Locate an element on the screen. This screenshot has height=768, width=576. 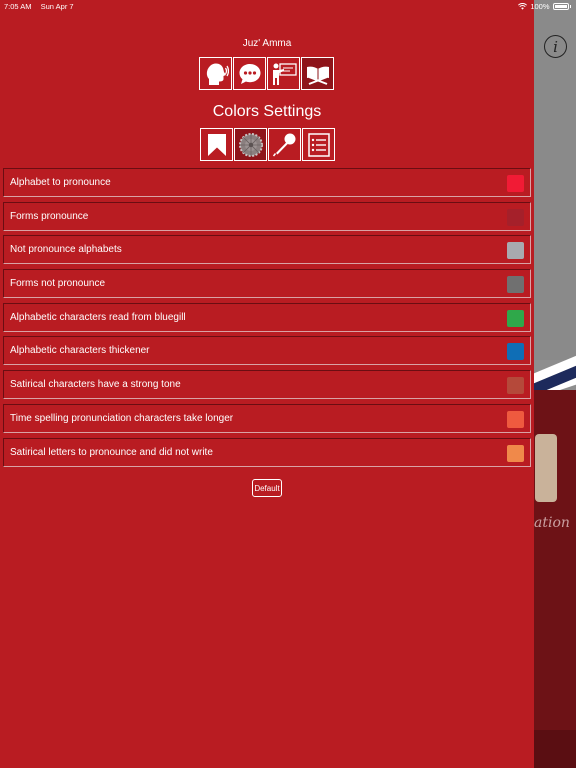
app-title: Juz' Amma is located at coordinates (267, 43).